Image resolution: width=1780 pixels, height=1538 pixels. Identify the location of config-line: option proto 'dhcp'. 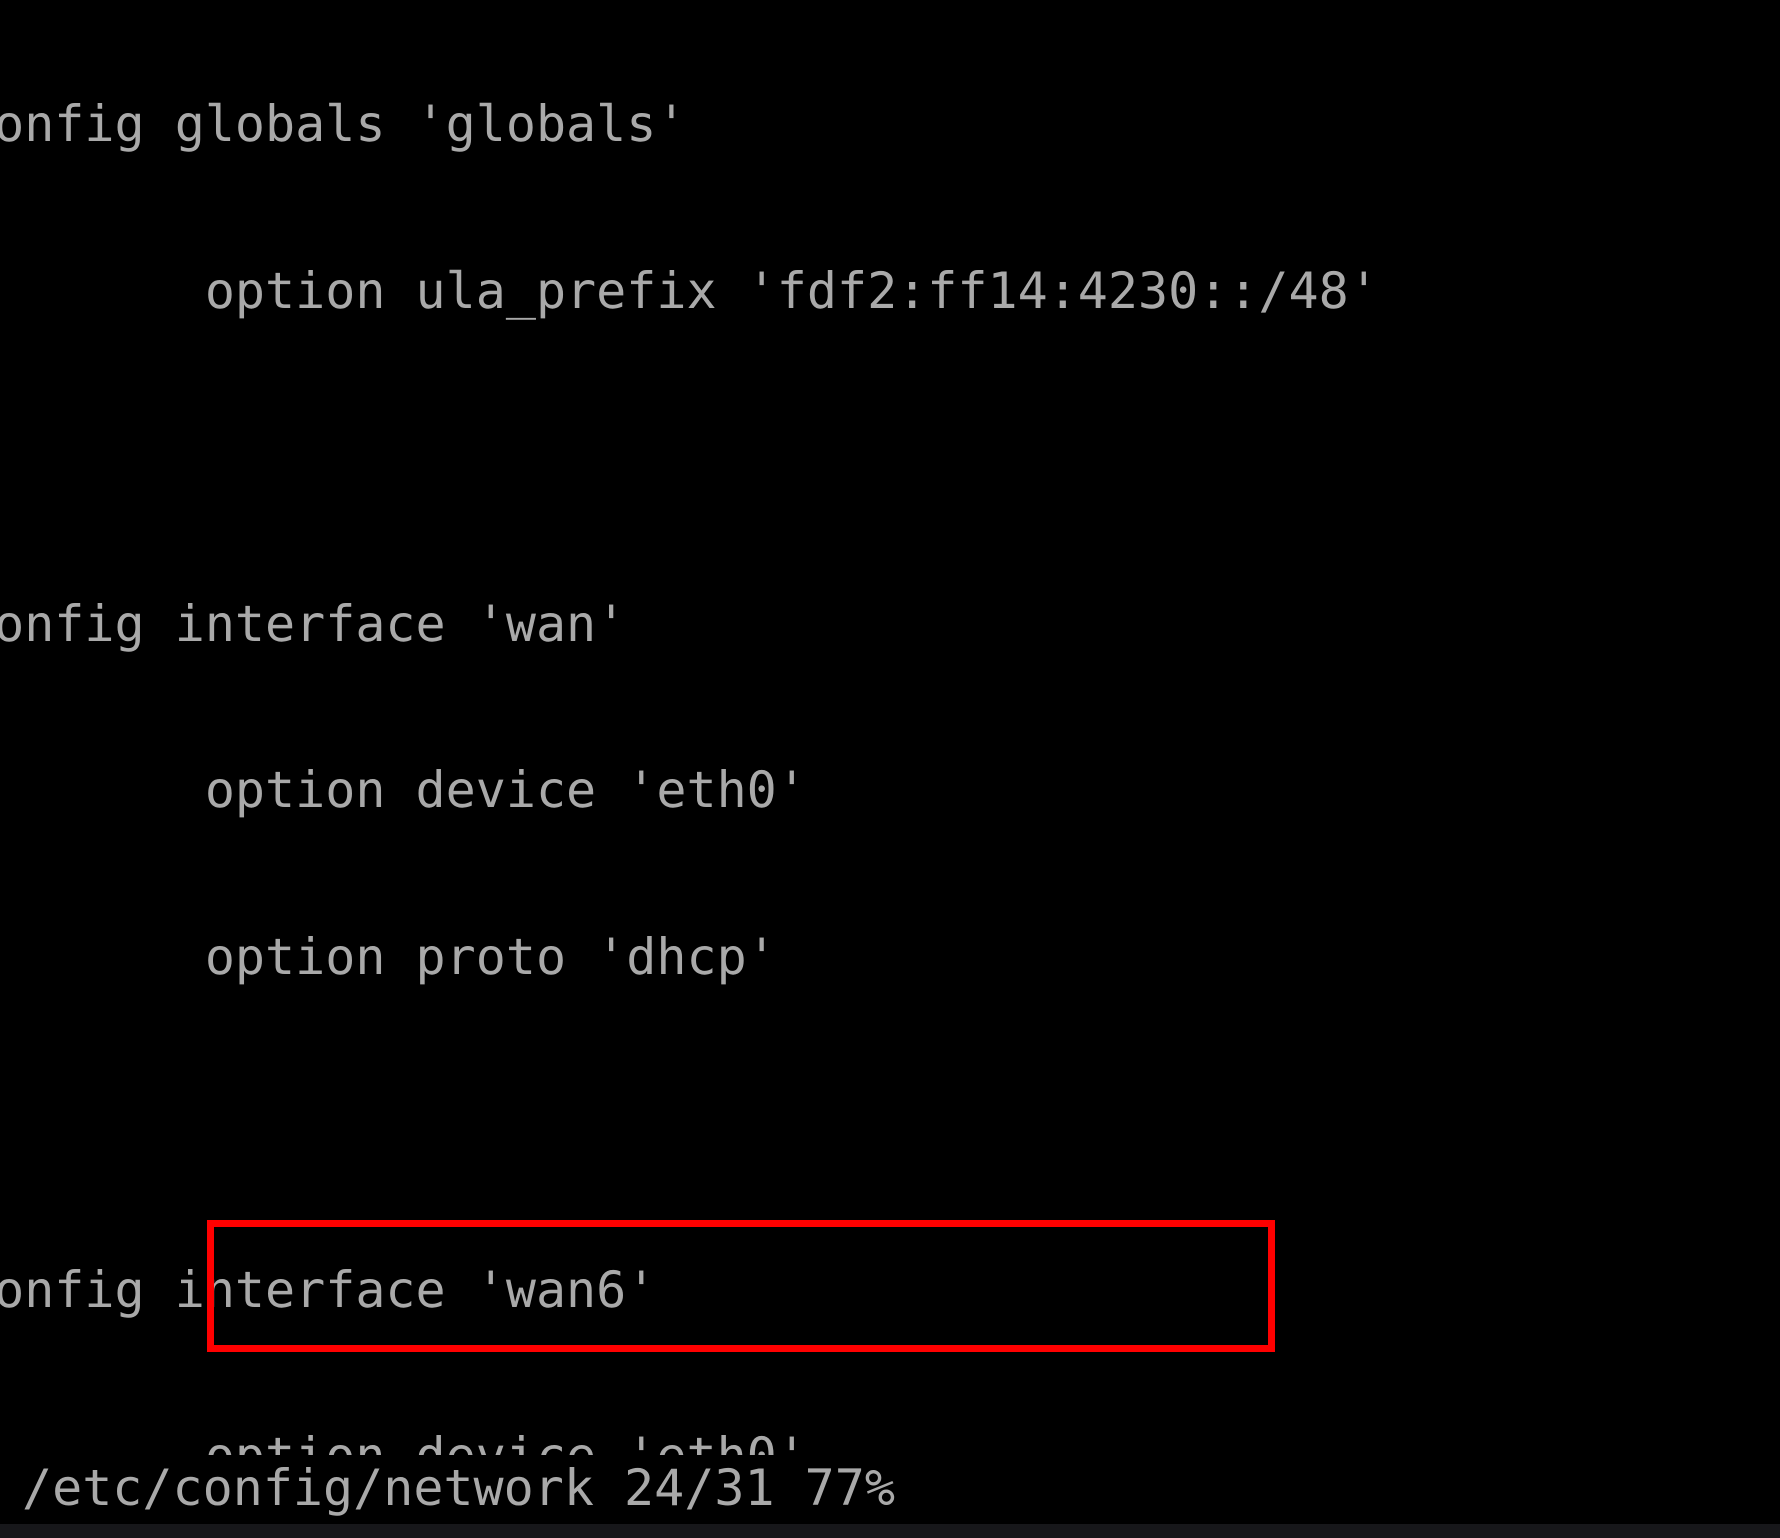
(388, 956).